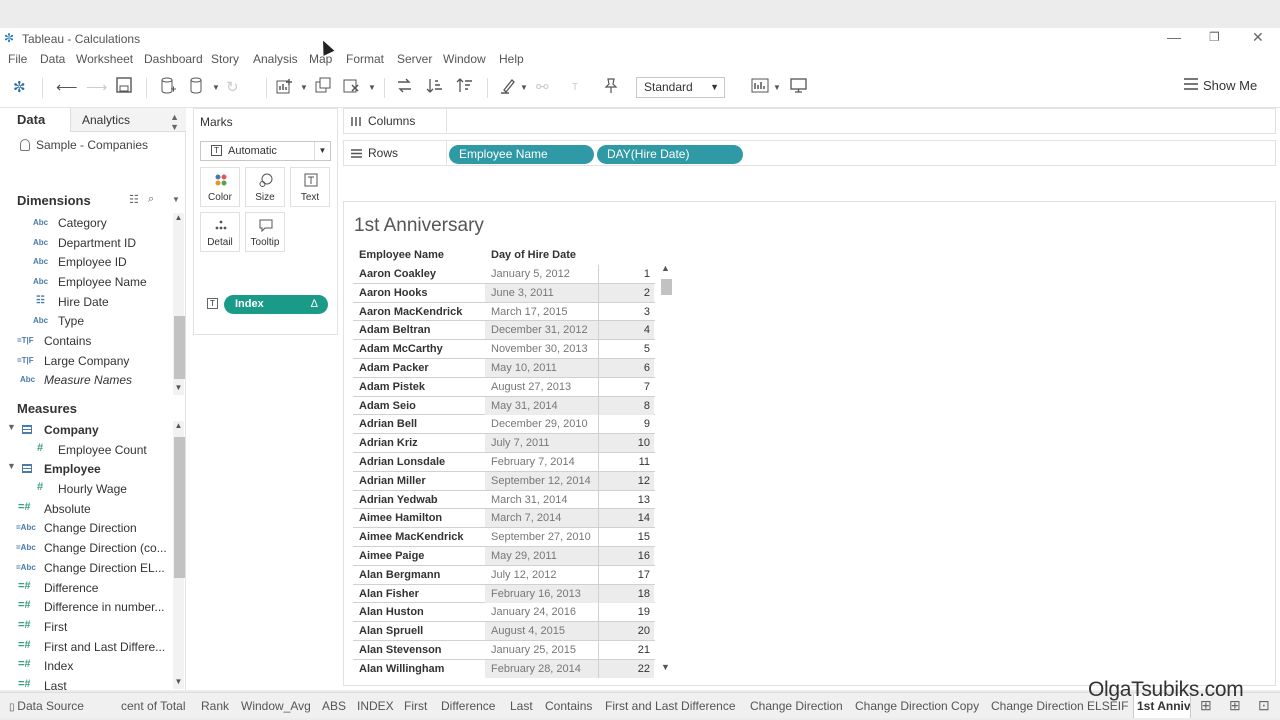  I want to click on table-row: Adrian Yedwab March 31, 2014 13, so click(504, 500).